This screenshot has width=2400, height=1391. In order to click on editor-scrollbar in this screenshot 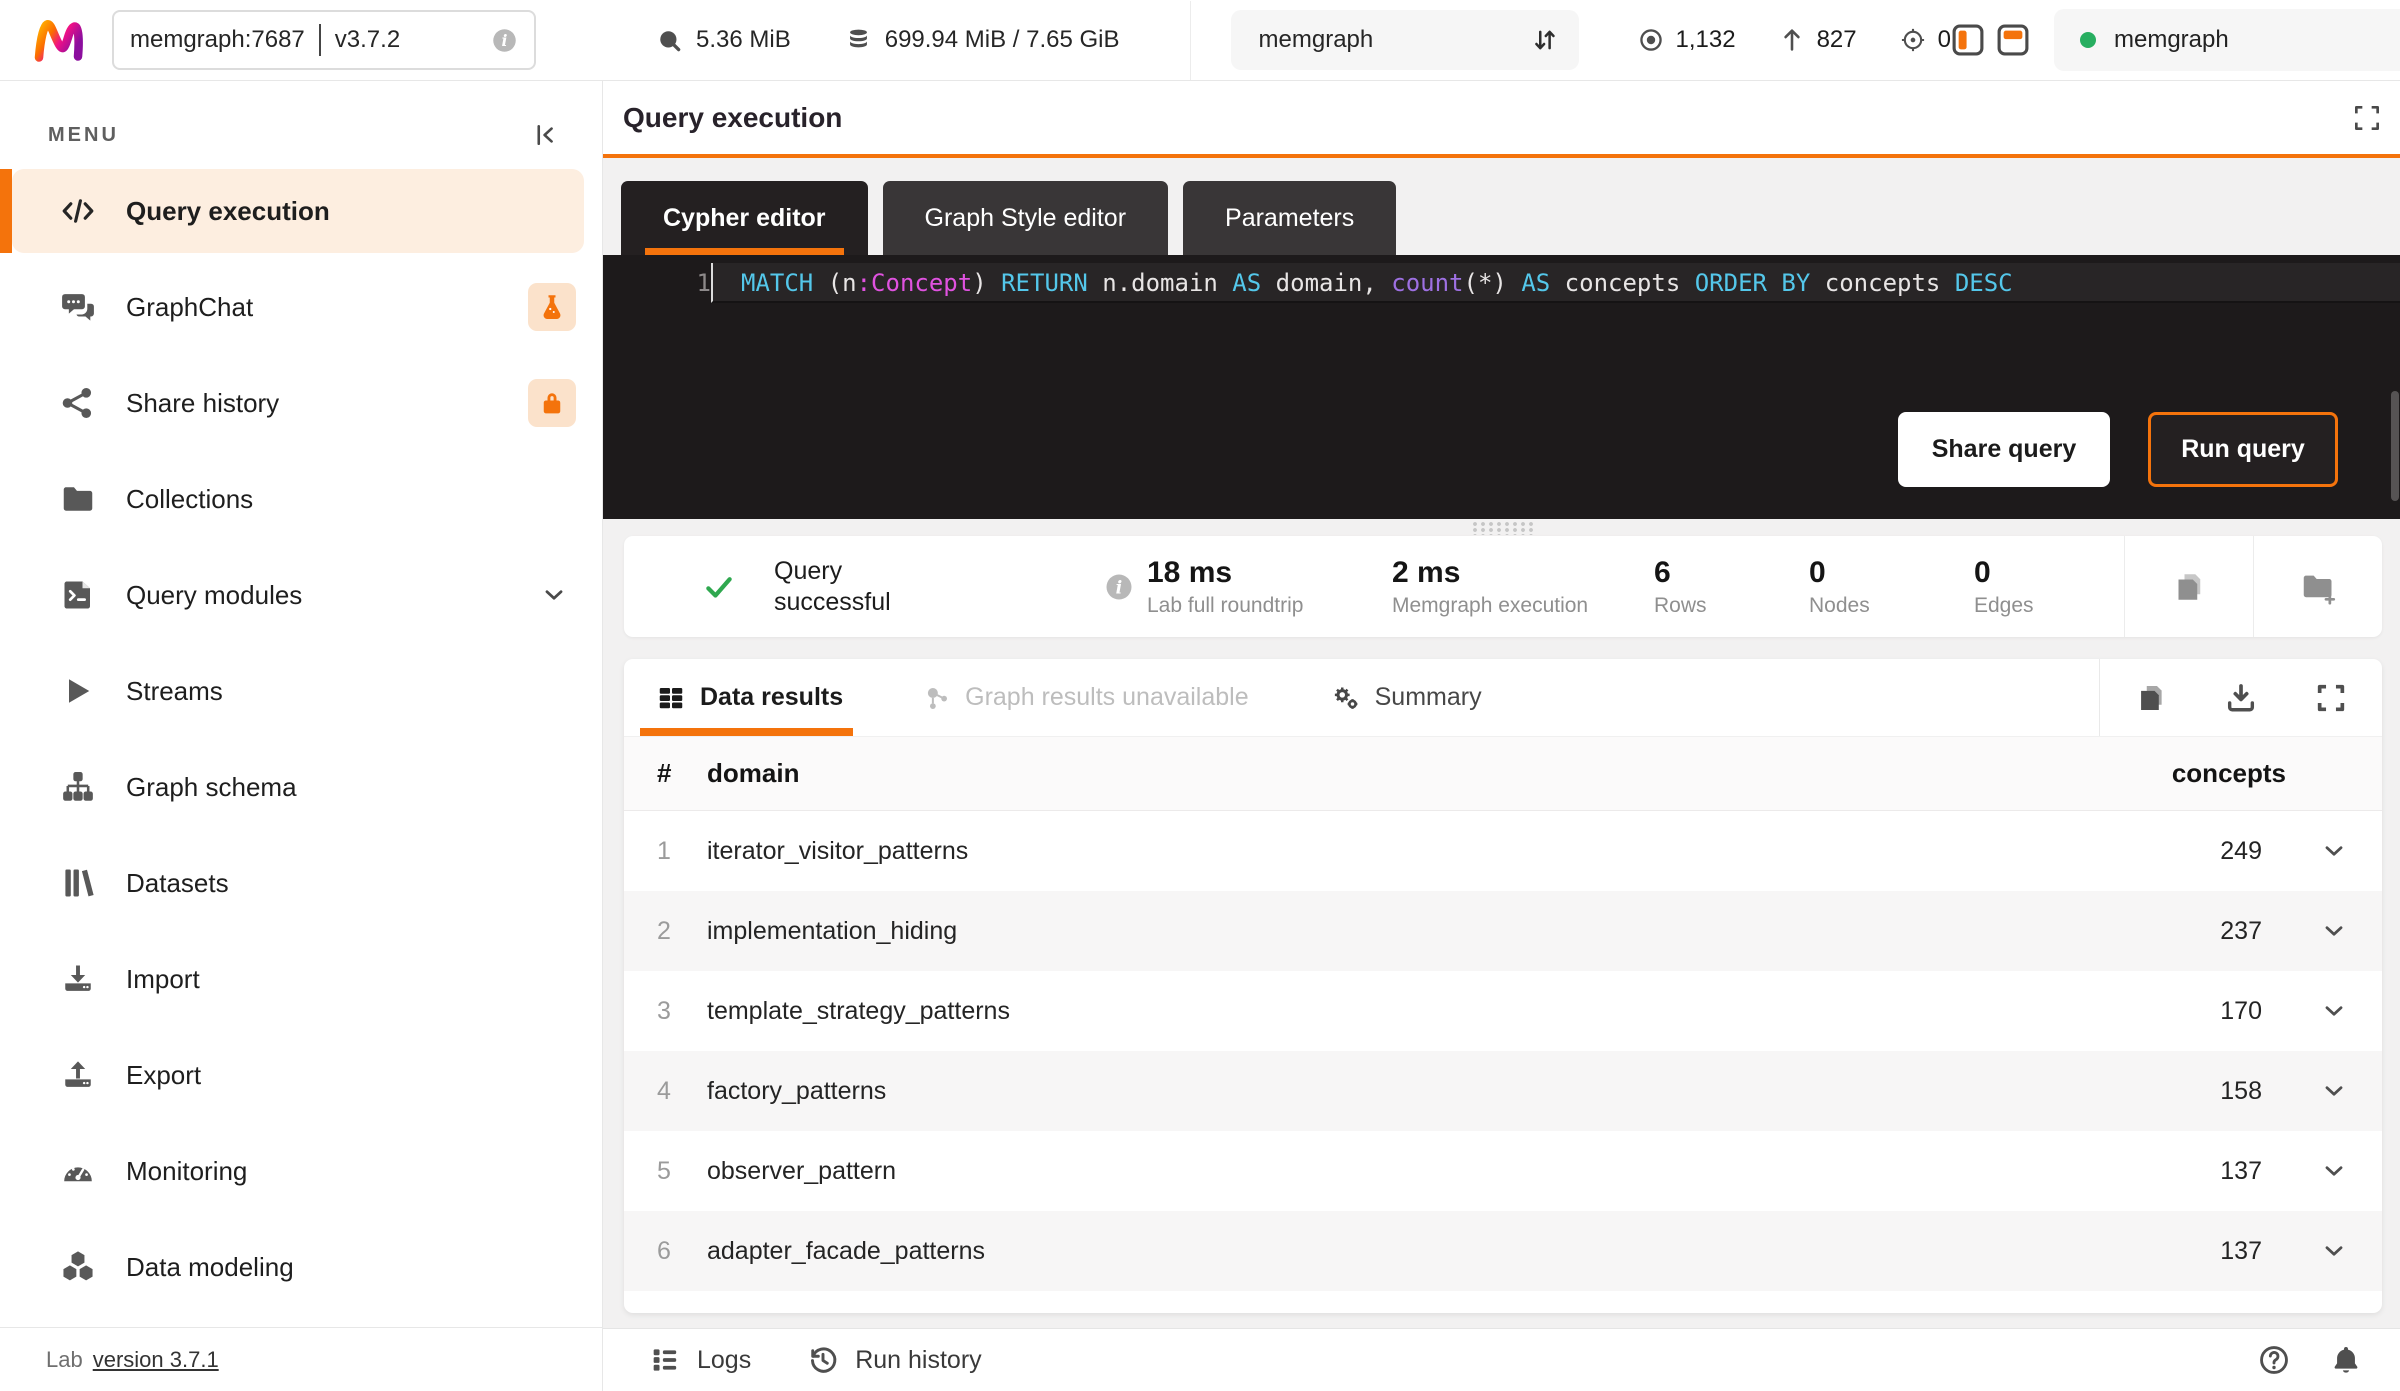, I will do `click(2395, 446)`.